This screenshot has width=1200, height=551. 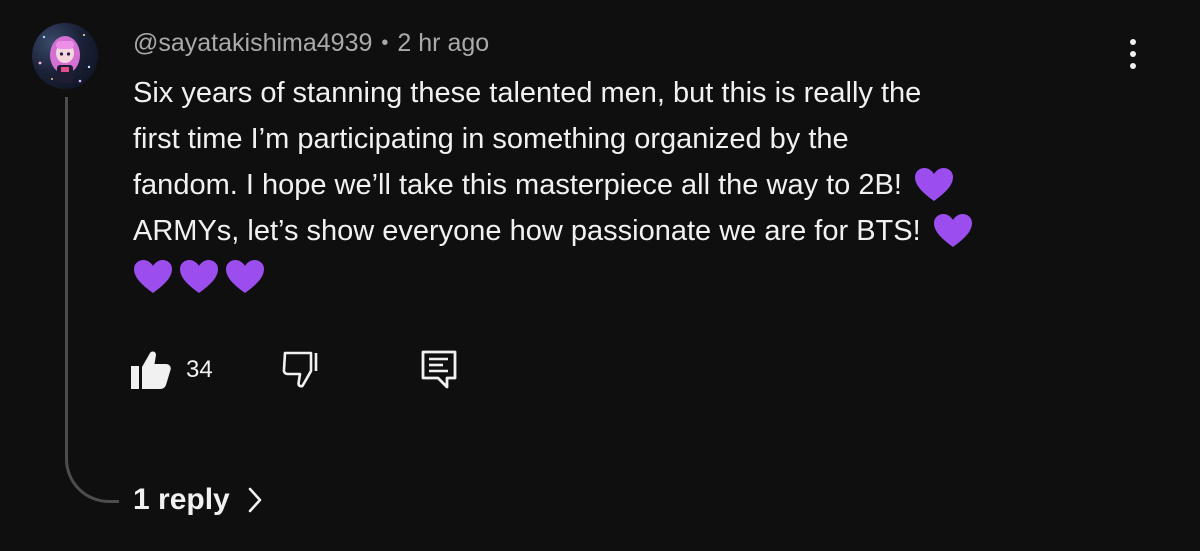 What do you see at coordinates (252, 43) in the screenshot?
I see `author-handle: @sayatakishima4939` at bounding box center [252, 43].